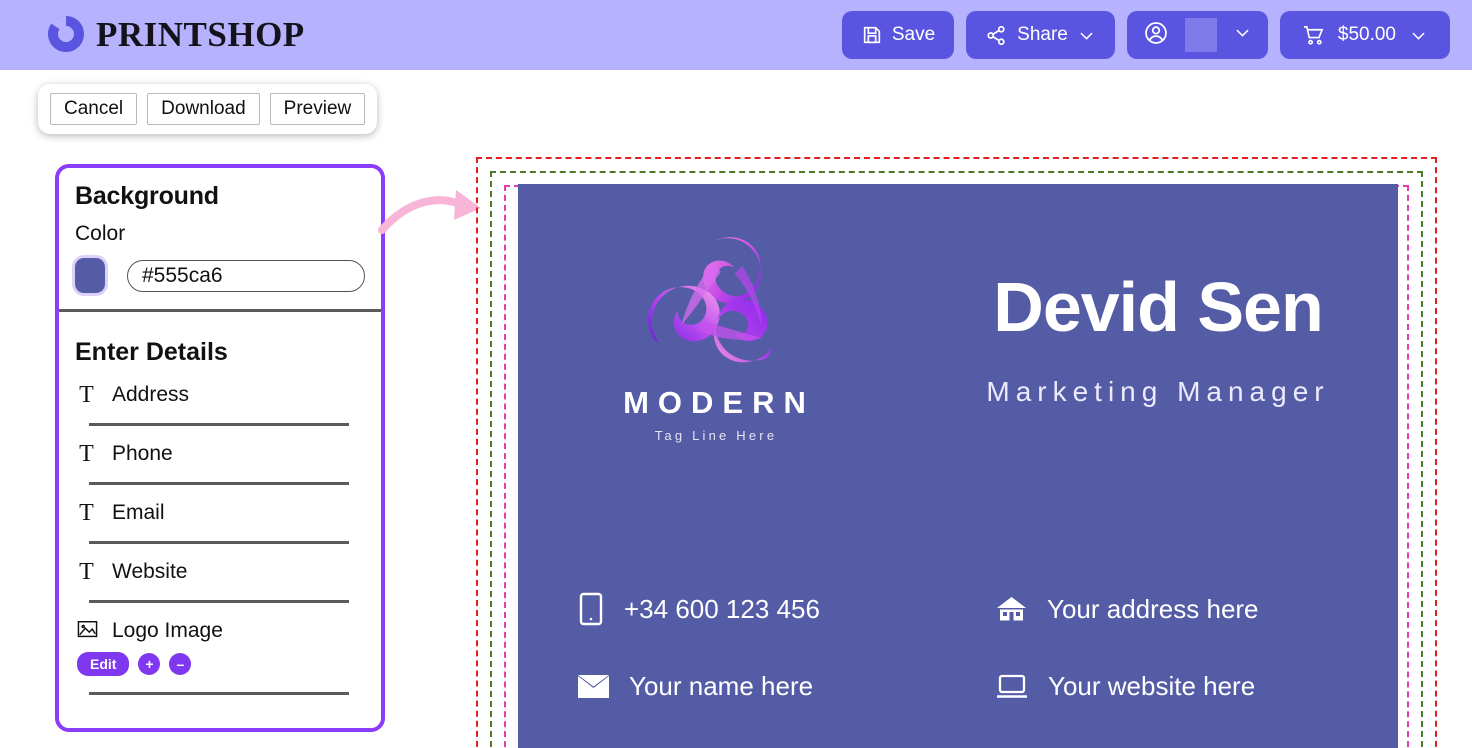  I want to click on account-caret-button, so click(1242, 35).